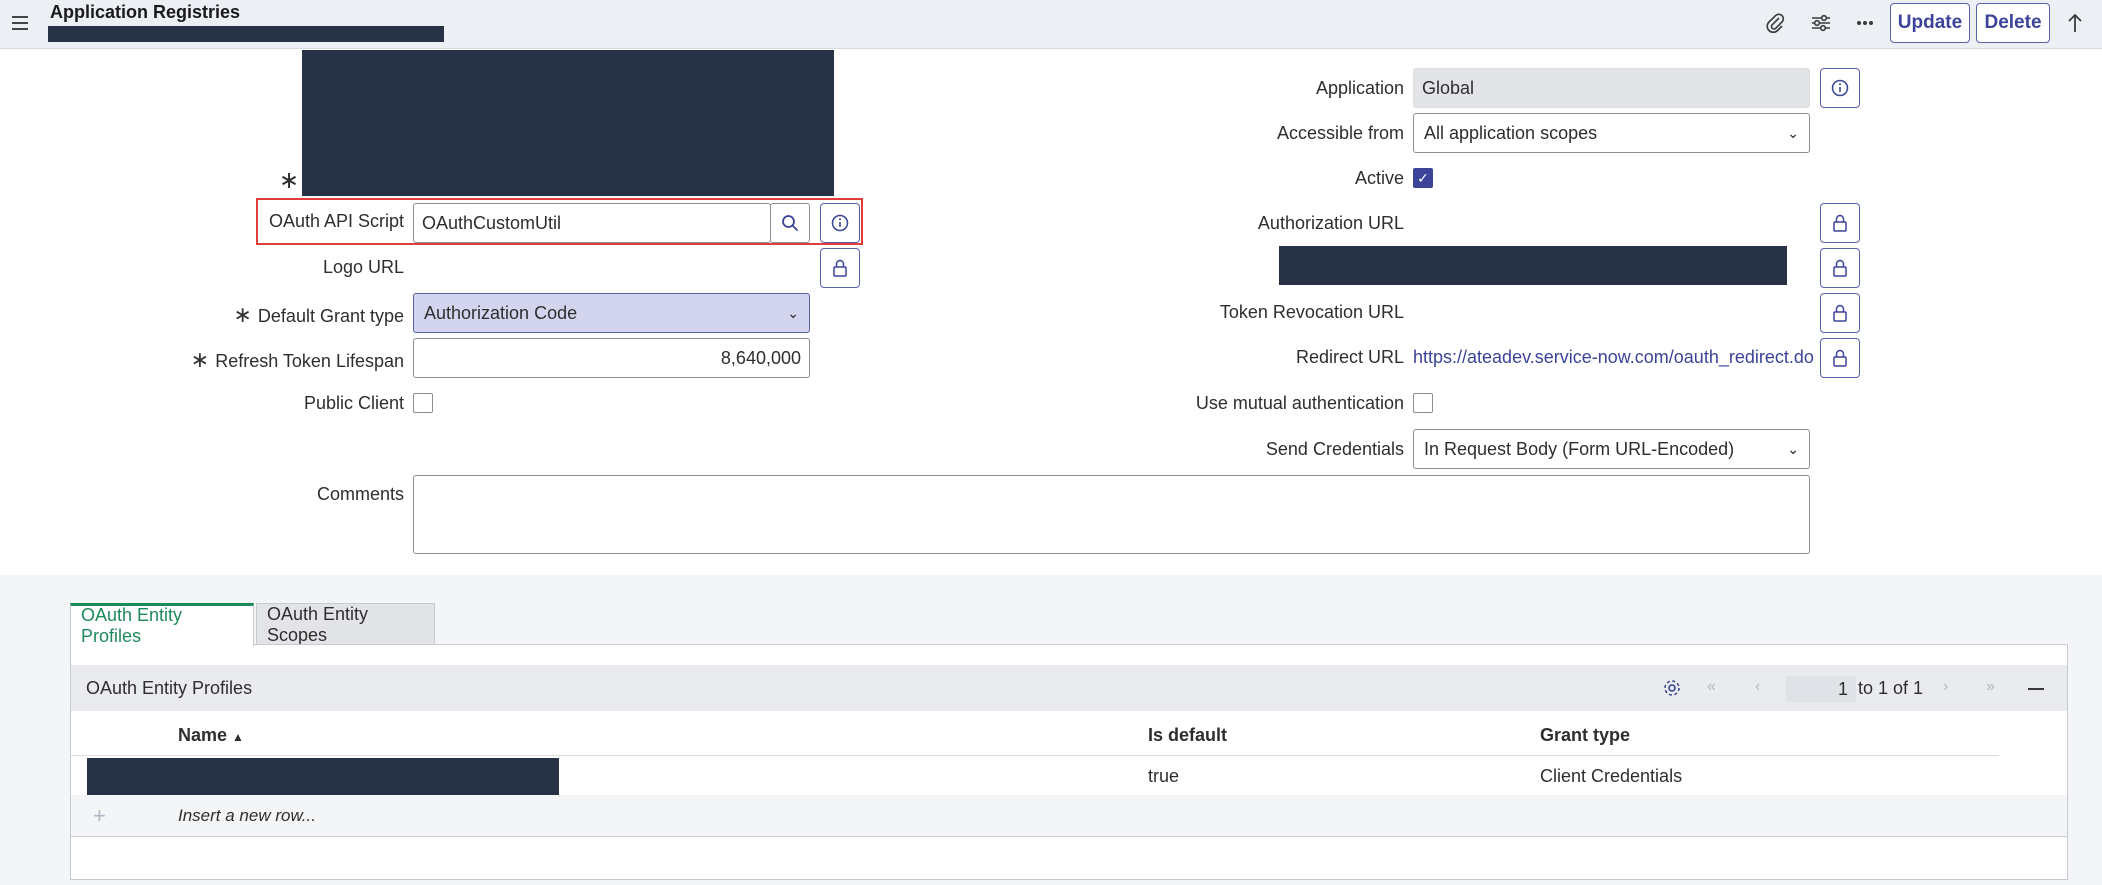 Image resolution: width=2102 pixels, height=885 pixels. What do you see at coordinates (1111, 514) in the screenshot?
I see `comments-textarea` at bounding box center [1111, 514].